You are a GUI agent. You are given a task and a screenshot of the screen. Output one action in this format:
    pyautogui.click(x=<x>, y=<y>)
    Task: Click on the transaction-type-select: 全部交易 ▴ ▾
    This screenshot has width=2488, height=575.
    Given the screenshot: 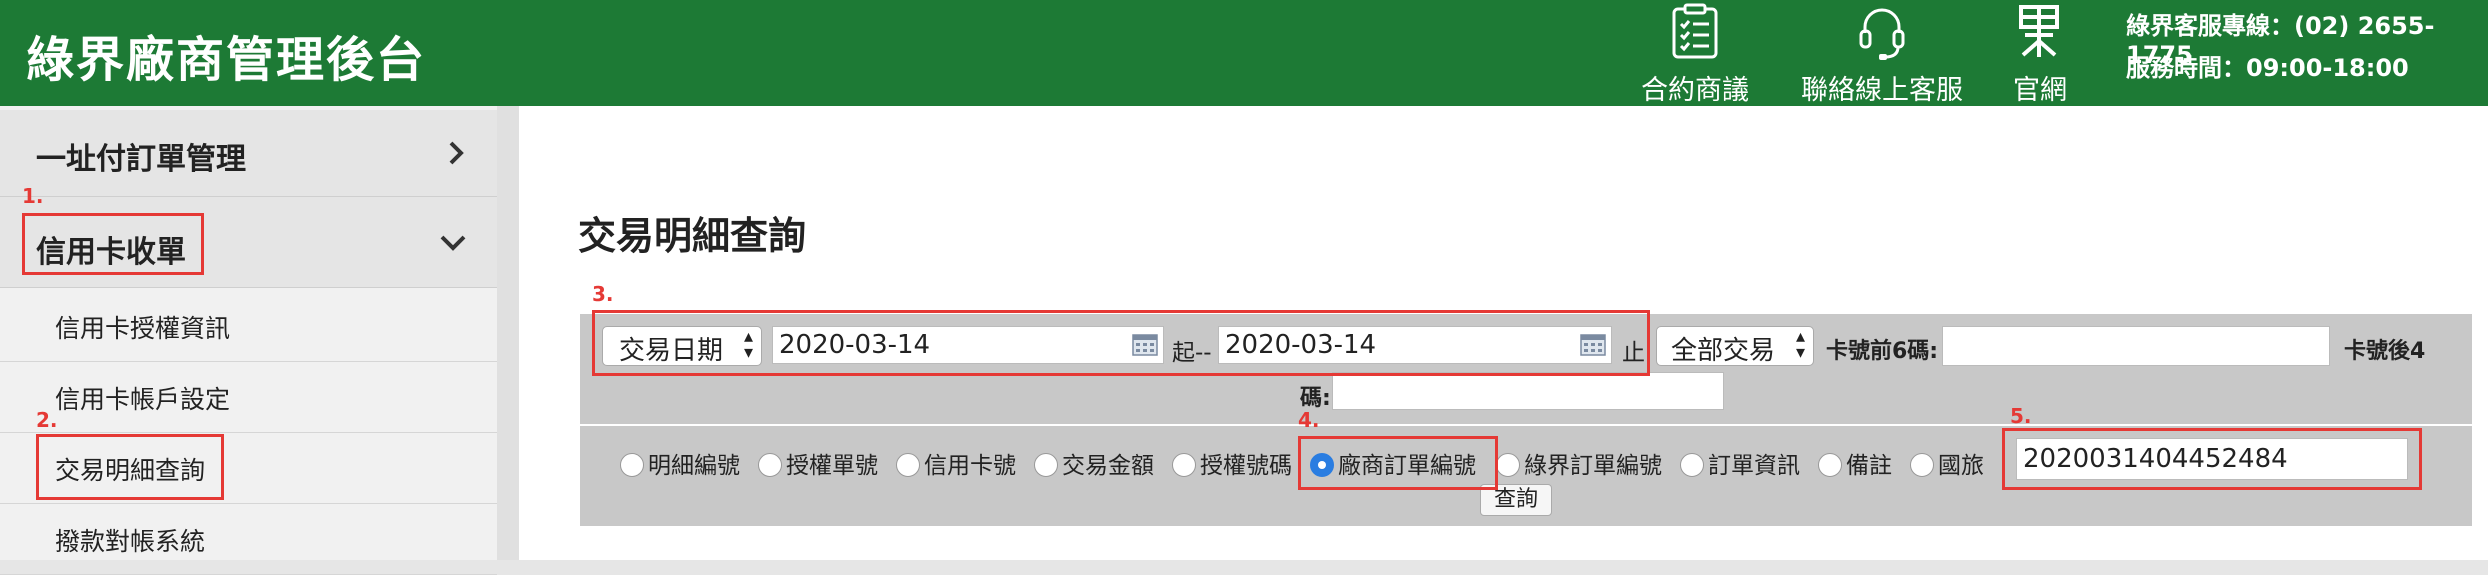 What is the action you would take?
    pyautogui.click(x=1735, y=346)
    